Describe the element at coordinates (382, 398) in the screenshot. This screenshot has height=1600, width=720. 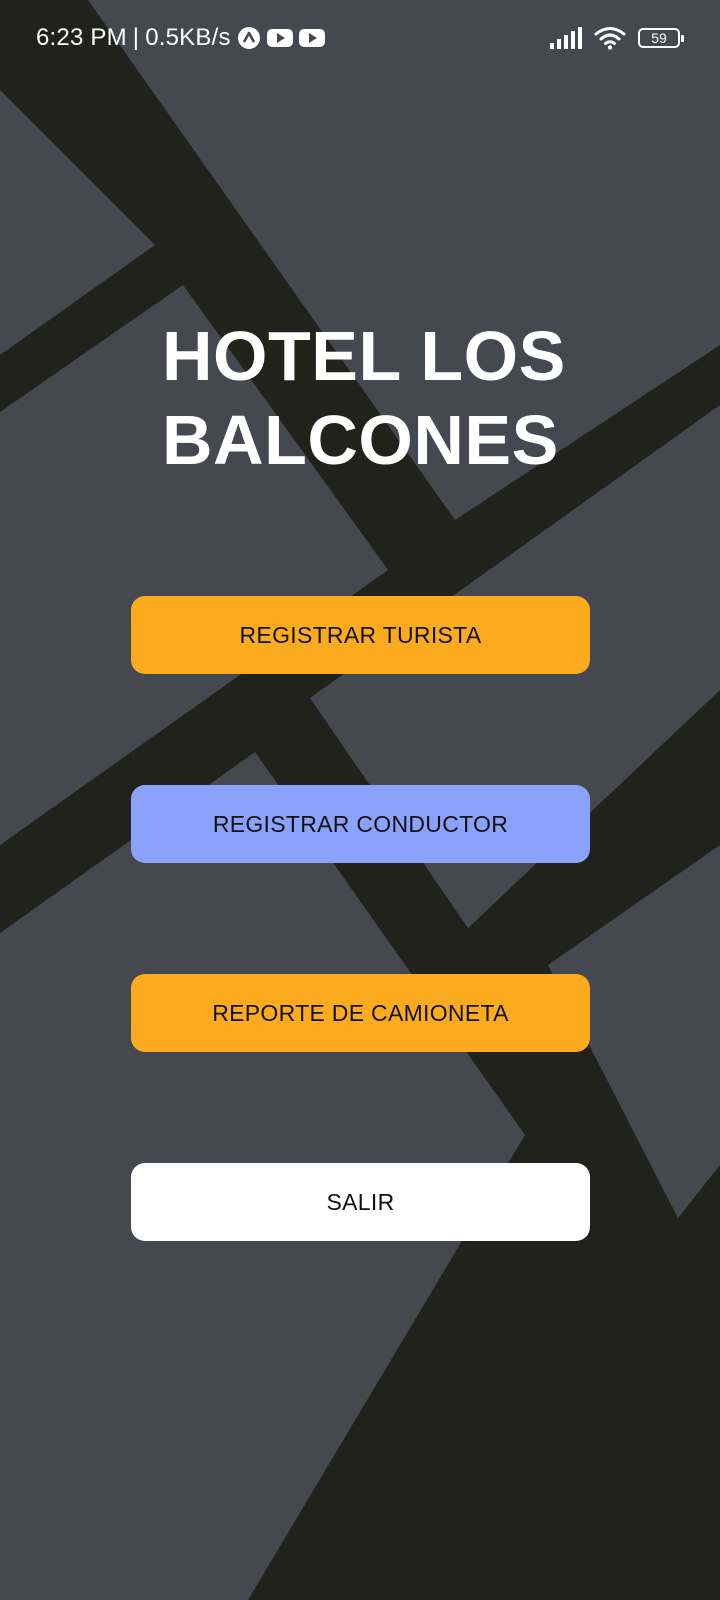
I see `page-title: HOTEL LOS BALCONES` at that location.